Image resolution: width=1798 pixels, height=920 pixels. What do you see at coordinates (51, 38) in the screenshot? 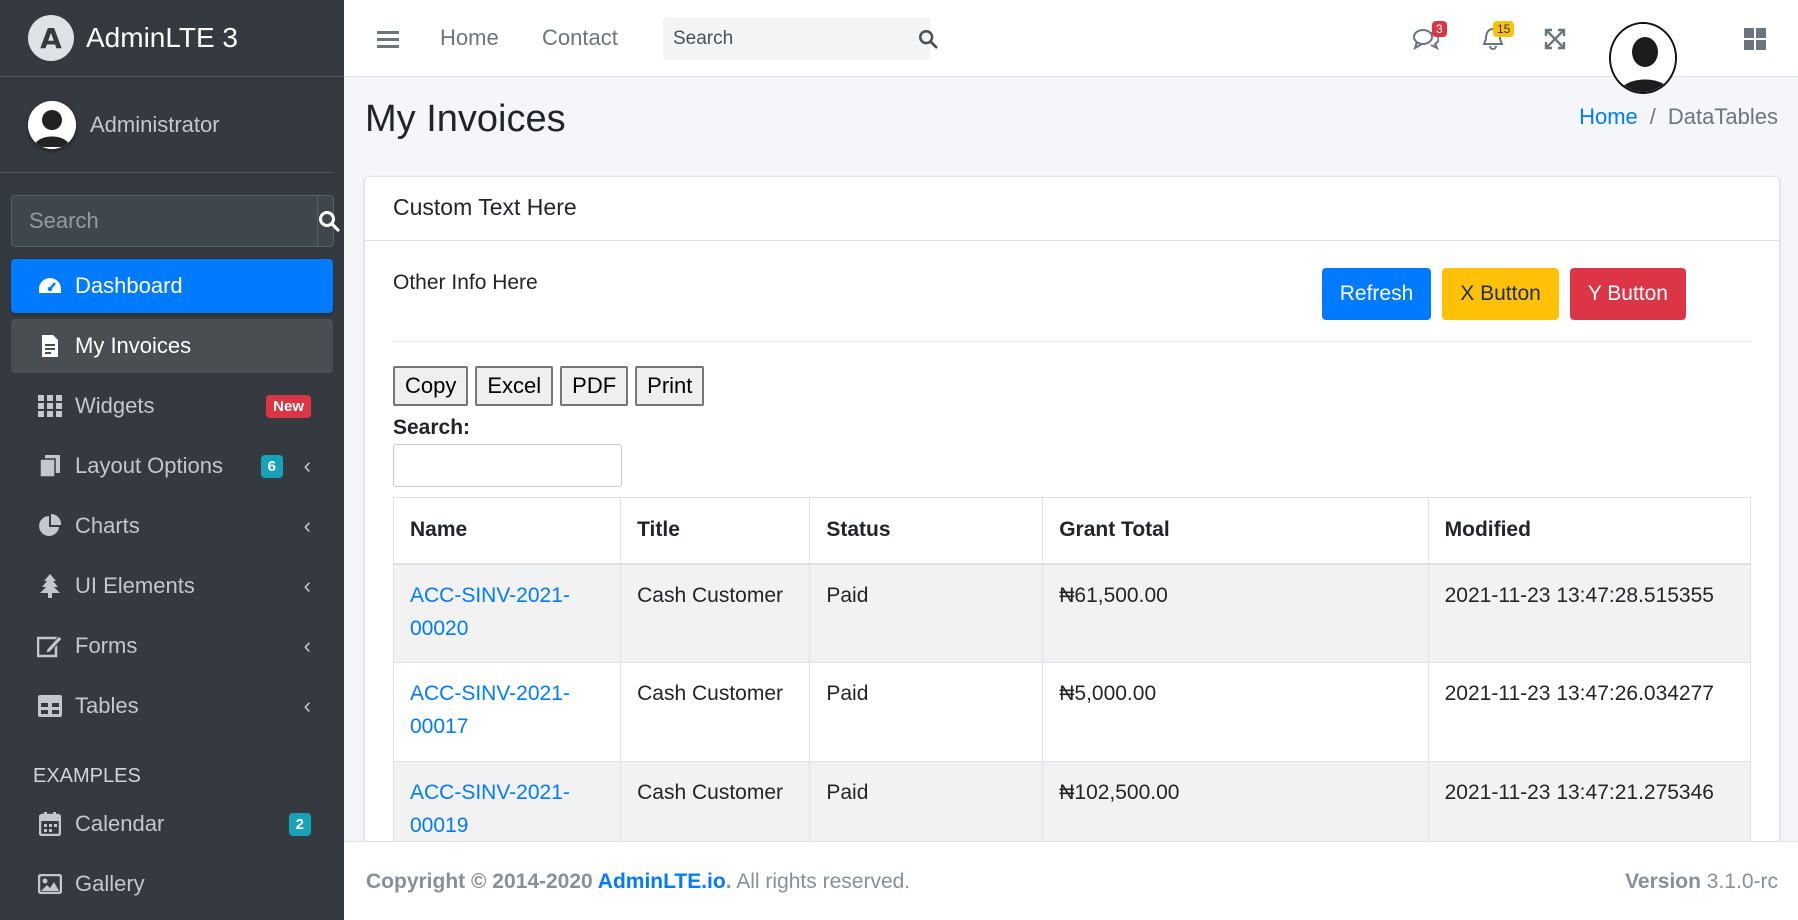
I see `brand-logo-icon: A` at bounding box center [51, 38].